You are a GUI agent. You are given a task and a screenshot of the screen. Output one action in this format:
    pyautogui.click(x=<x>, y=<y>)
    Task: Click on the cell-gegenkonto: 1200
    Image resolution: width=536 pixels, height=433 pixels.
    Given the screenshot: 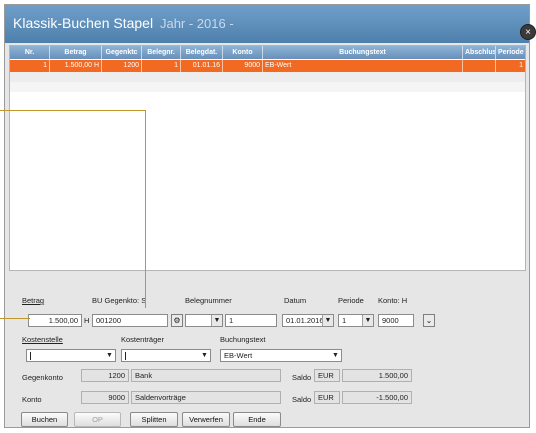 What is the action you would take?
    pyautogui.click(x=122, y=66)
    